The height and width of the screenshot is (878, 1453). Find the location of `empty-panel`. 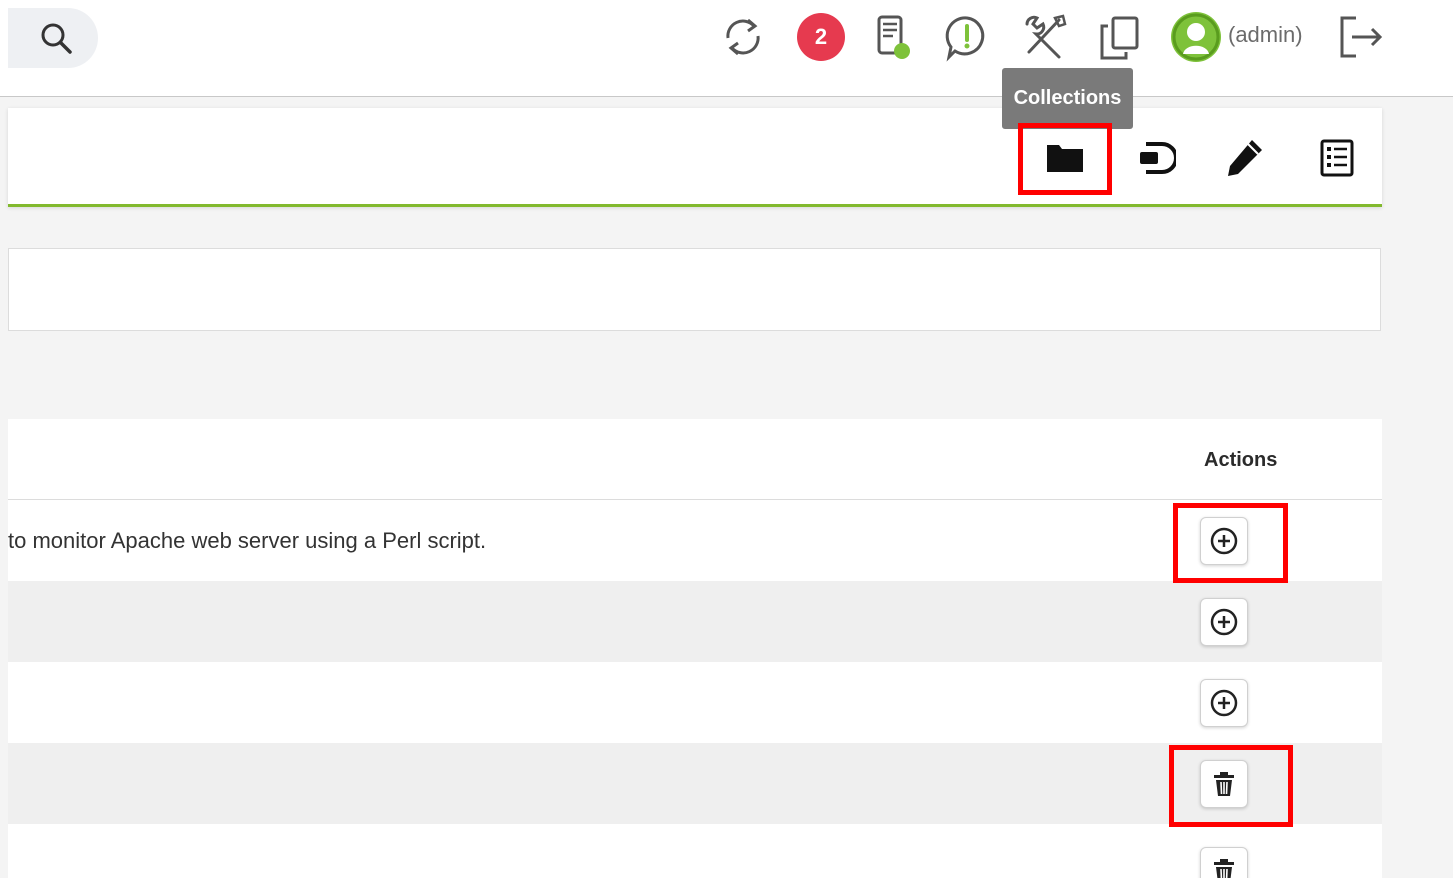

empty-panel is located at coordinates (694, 289).